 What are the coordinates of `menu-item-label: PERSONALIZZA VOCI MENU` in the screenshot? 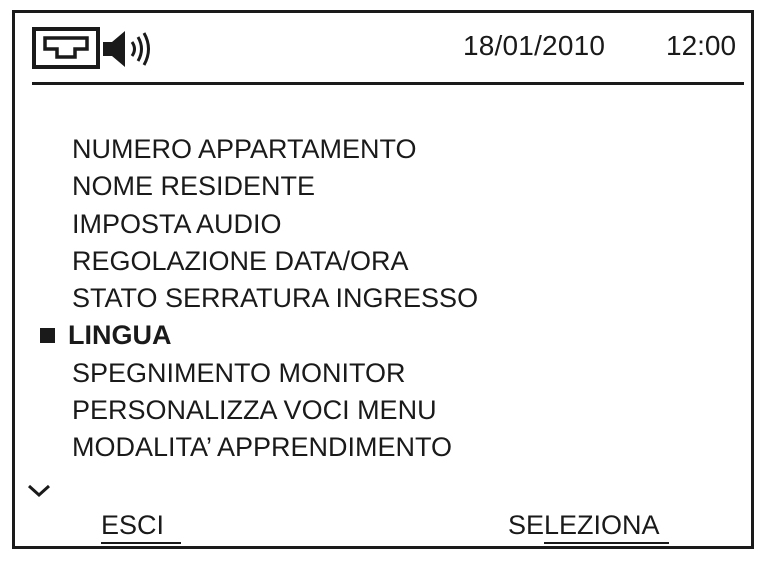 It's located at (254, 410).